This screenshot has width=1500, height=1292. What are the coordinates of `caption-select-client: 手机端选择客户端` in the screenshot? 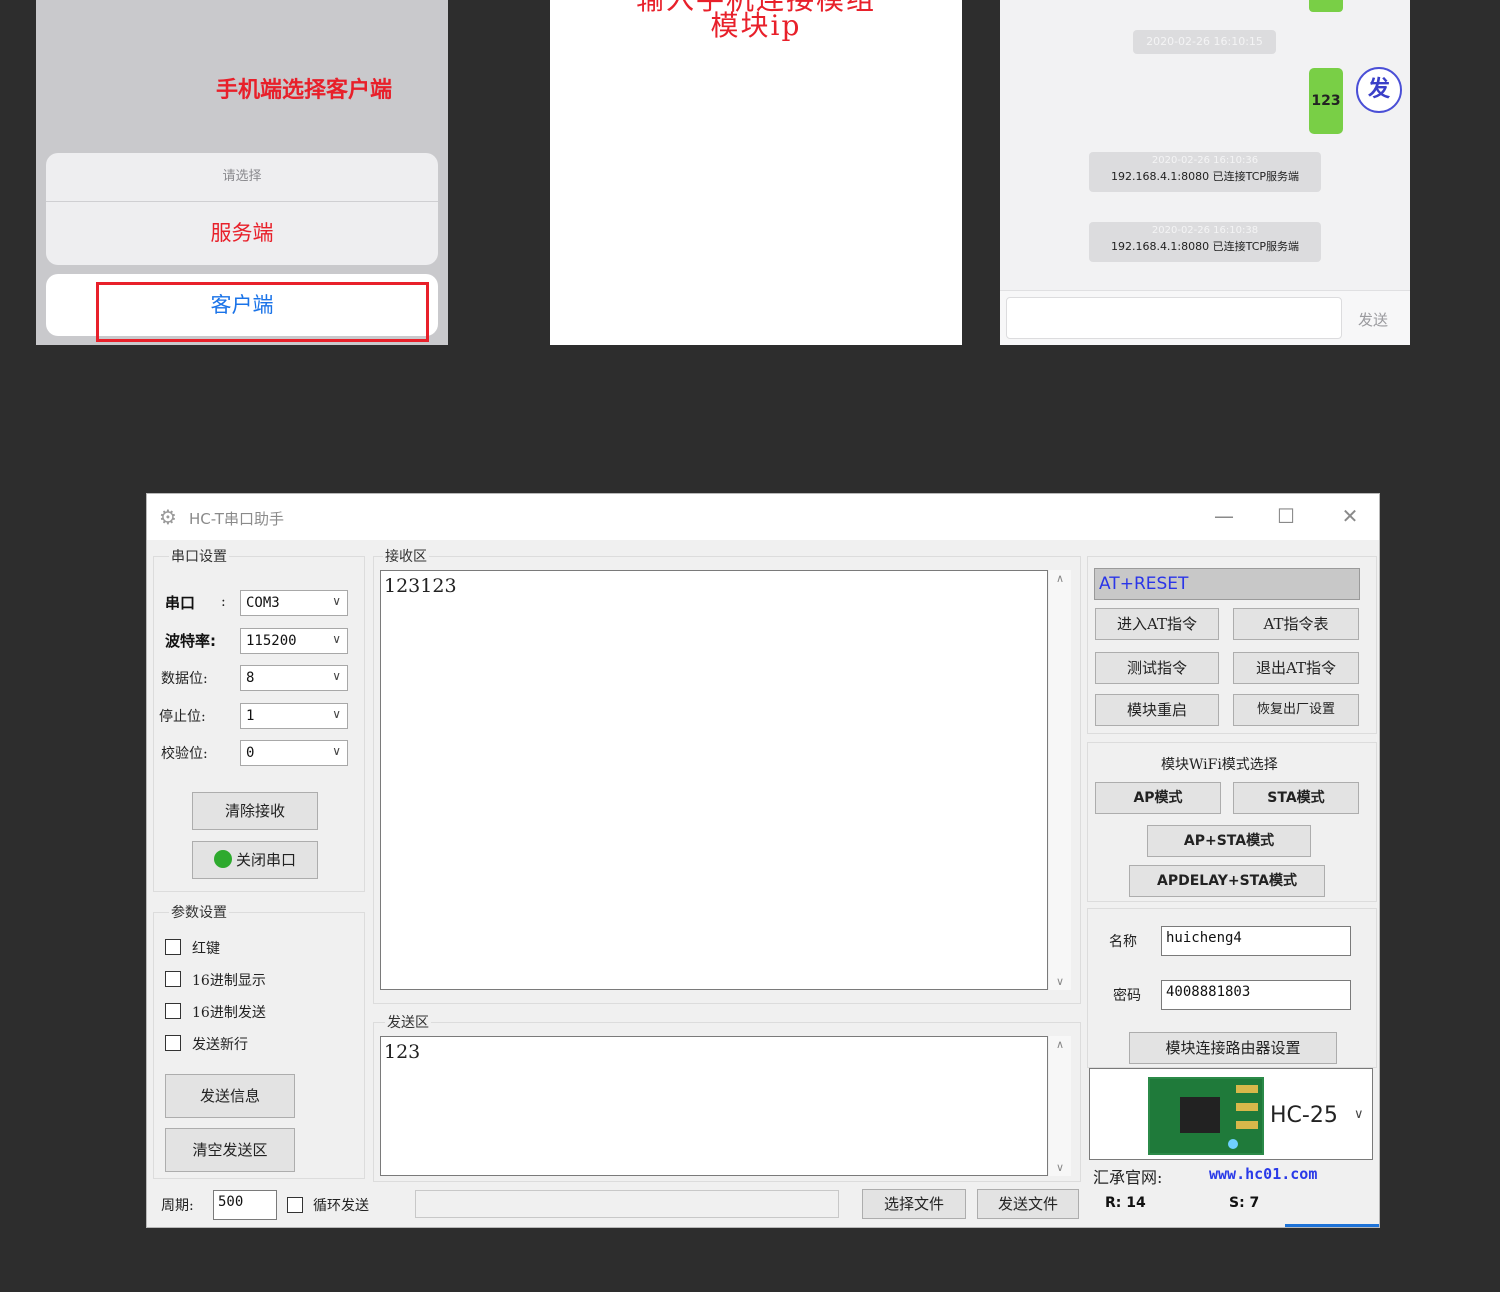 It's located at (304, 90).